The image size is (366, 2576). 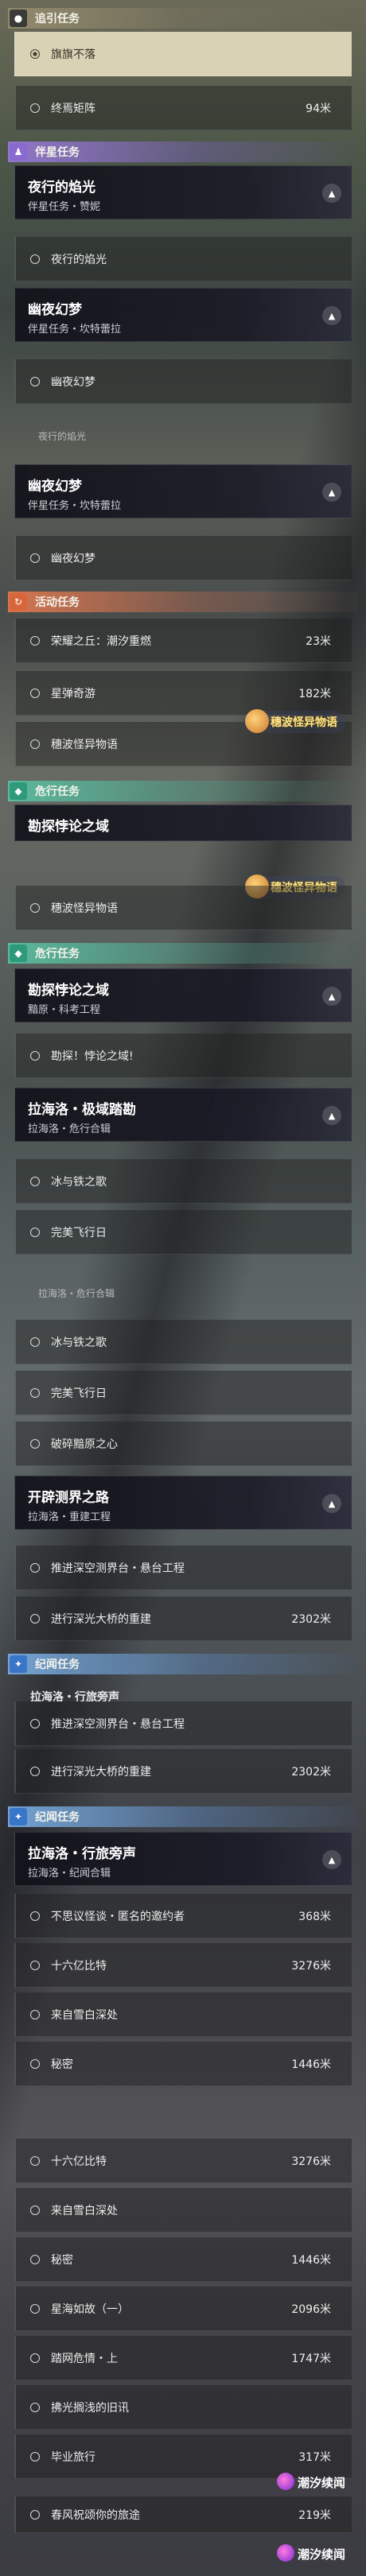 I want to click on objective-row: 荣耀之丘：潮汐重燃 23米, so click(x=183, y=641).